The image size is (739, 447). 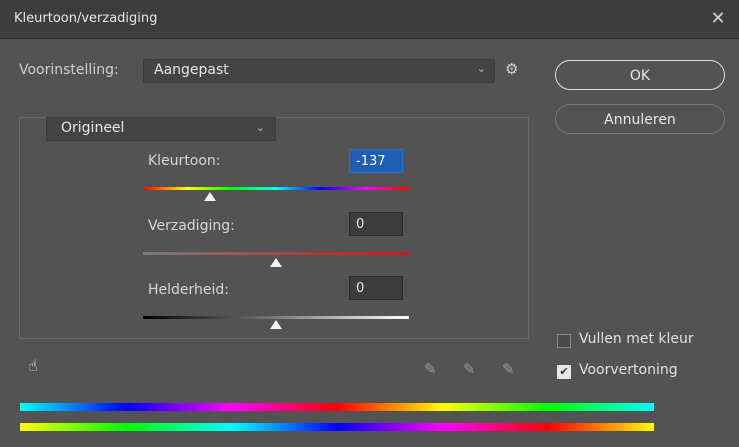 I want to click on preview-checkbox: ✔, so click(x=564, y=372).